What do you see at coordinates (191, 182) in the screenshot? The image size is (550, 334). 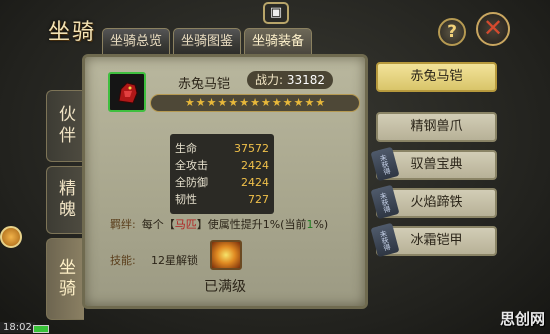 I see `stat-label: 全防御` at bounding box center [191, 182].